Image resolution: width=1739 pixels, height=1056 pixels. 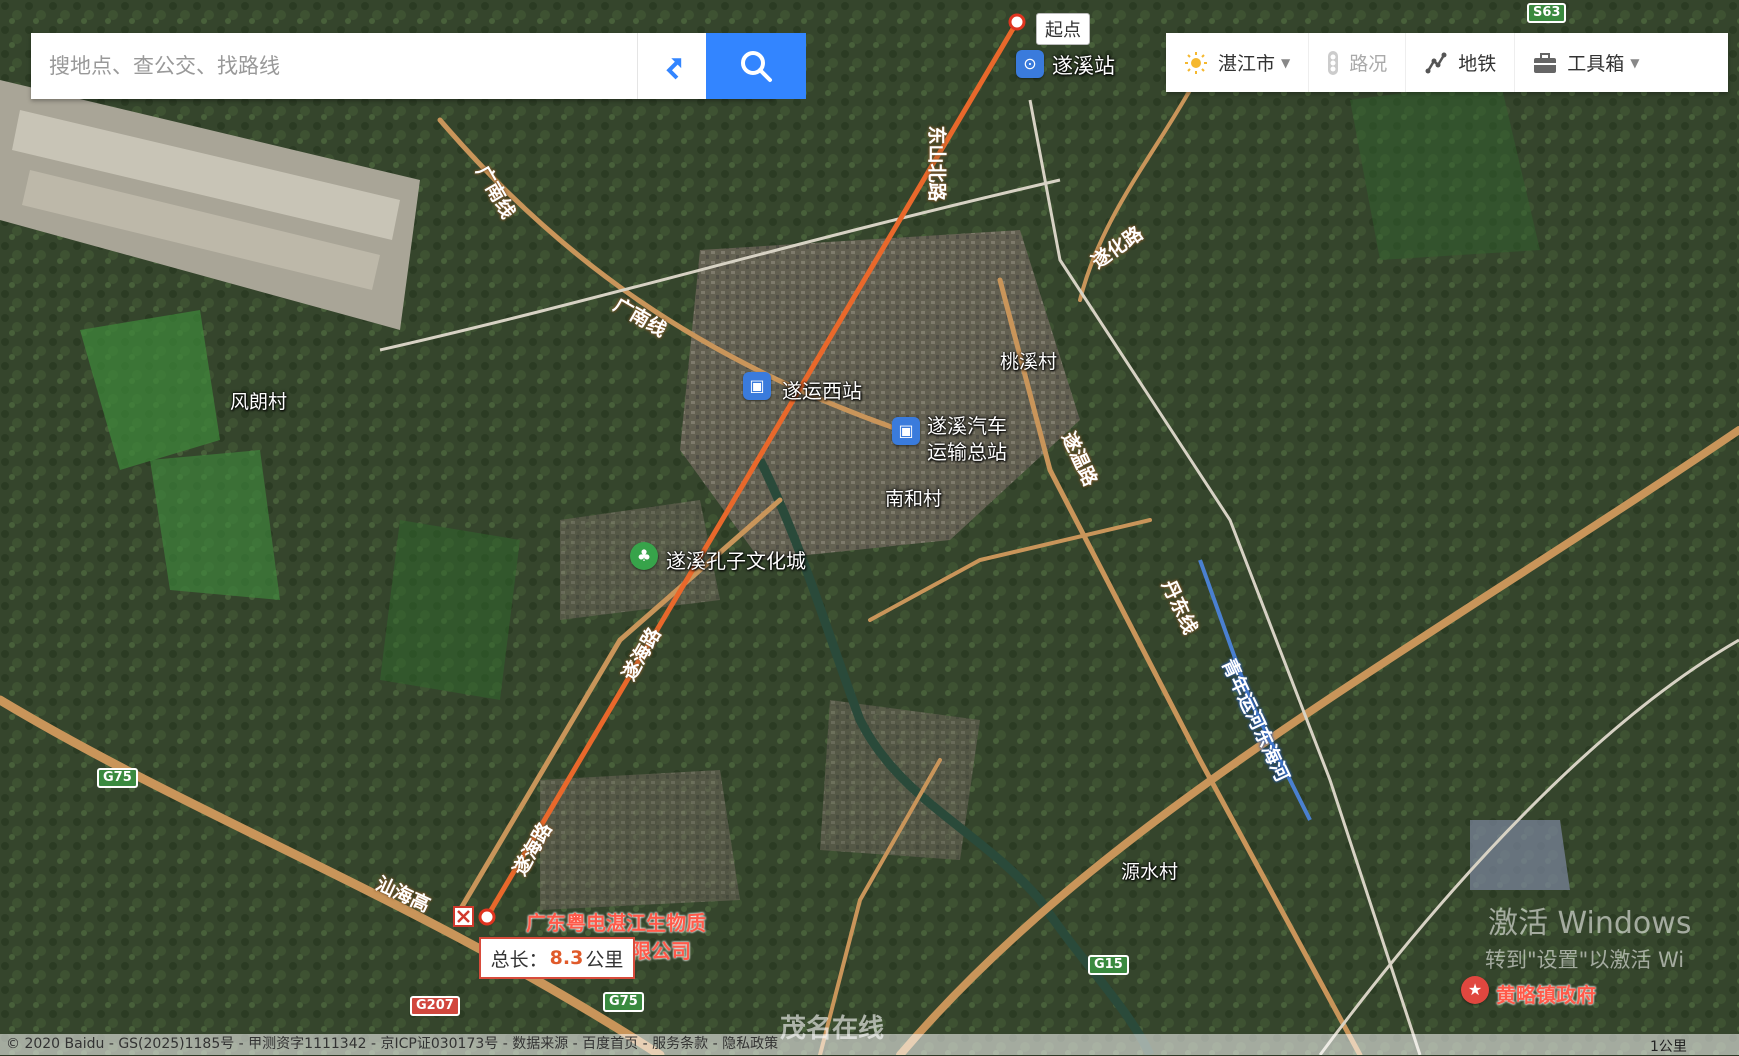 I want to click on label-confucius-city: 遂溪孔子文化城, so click(x=736, y=559).